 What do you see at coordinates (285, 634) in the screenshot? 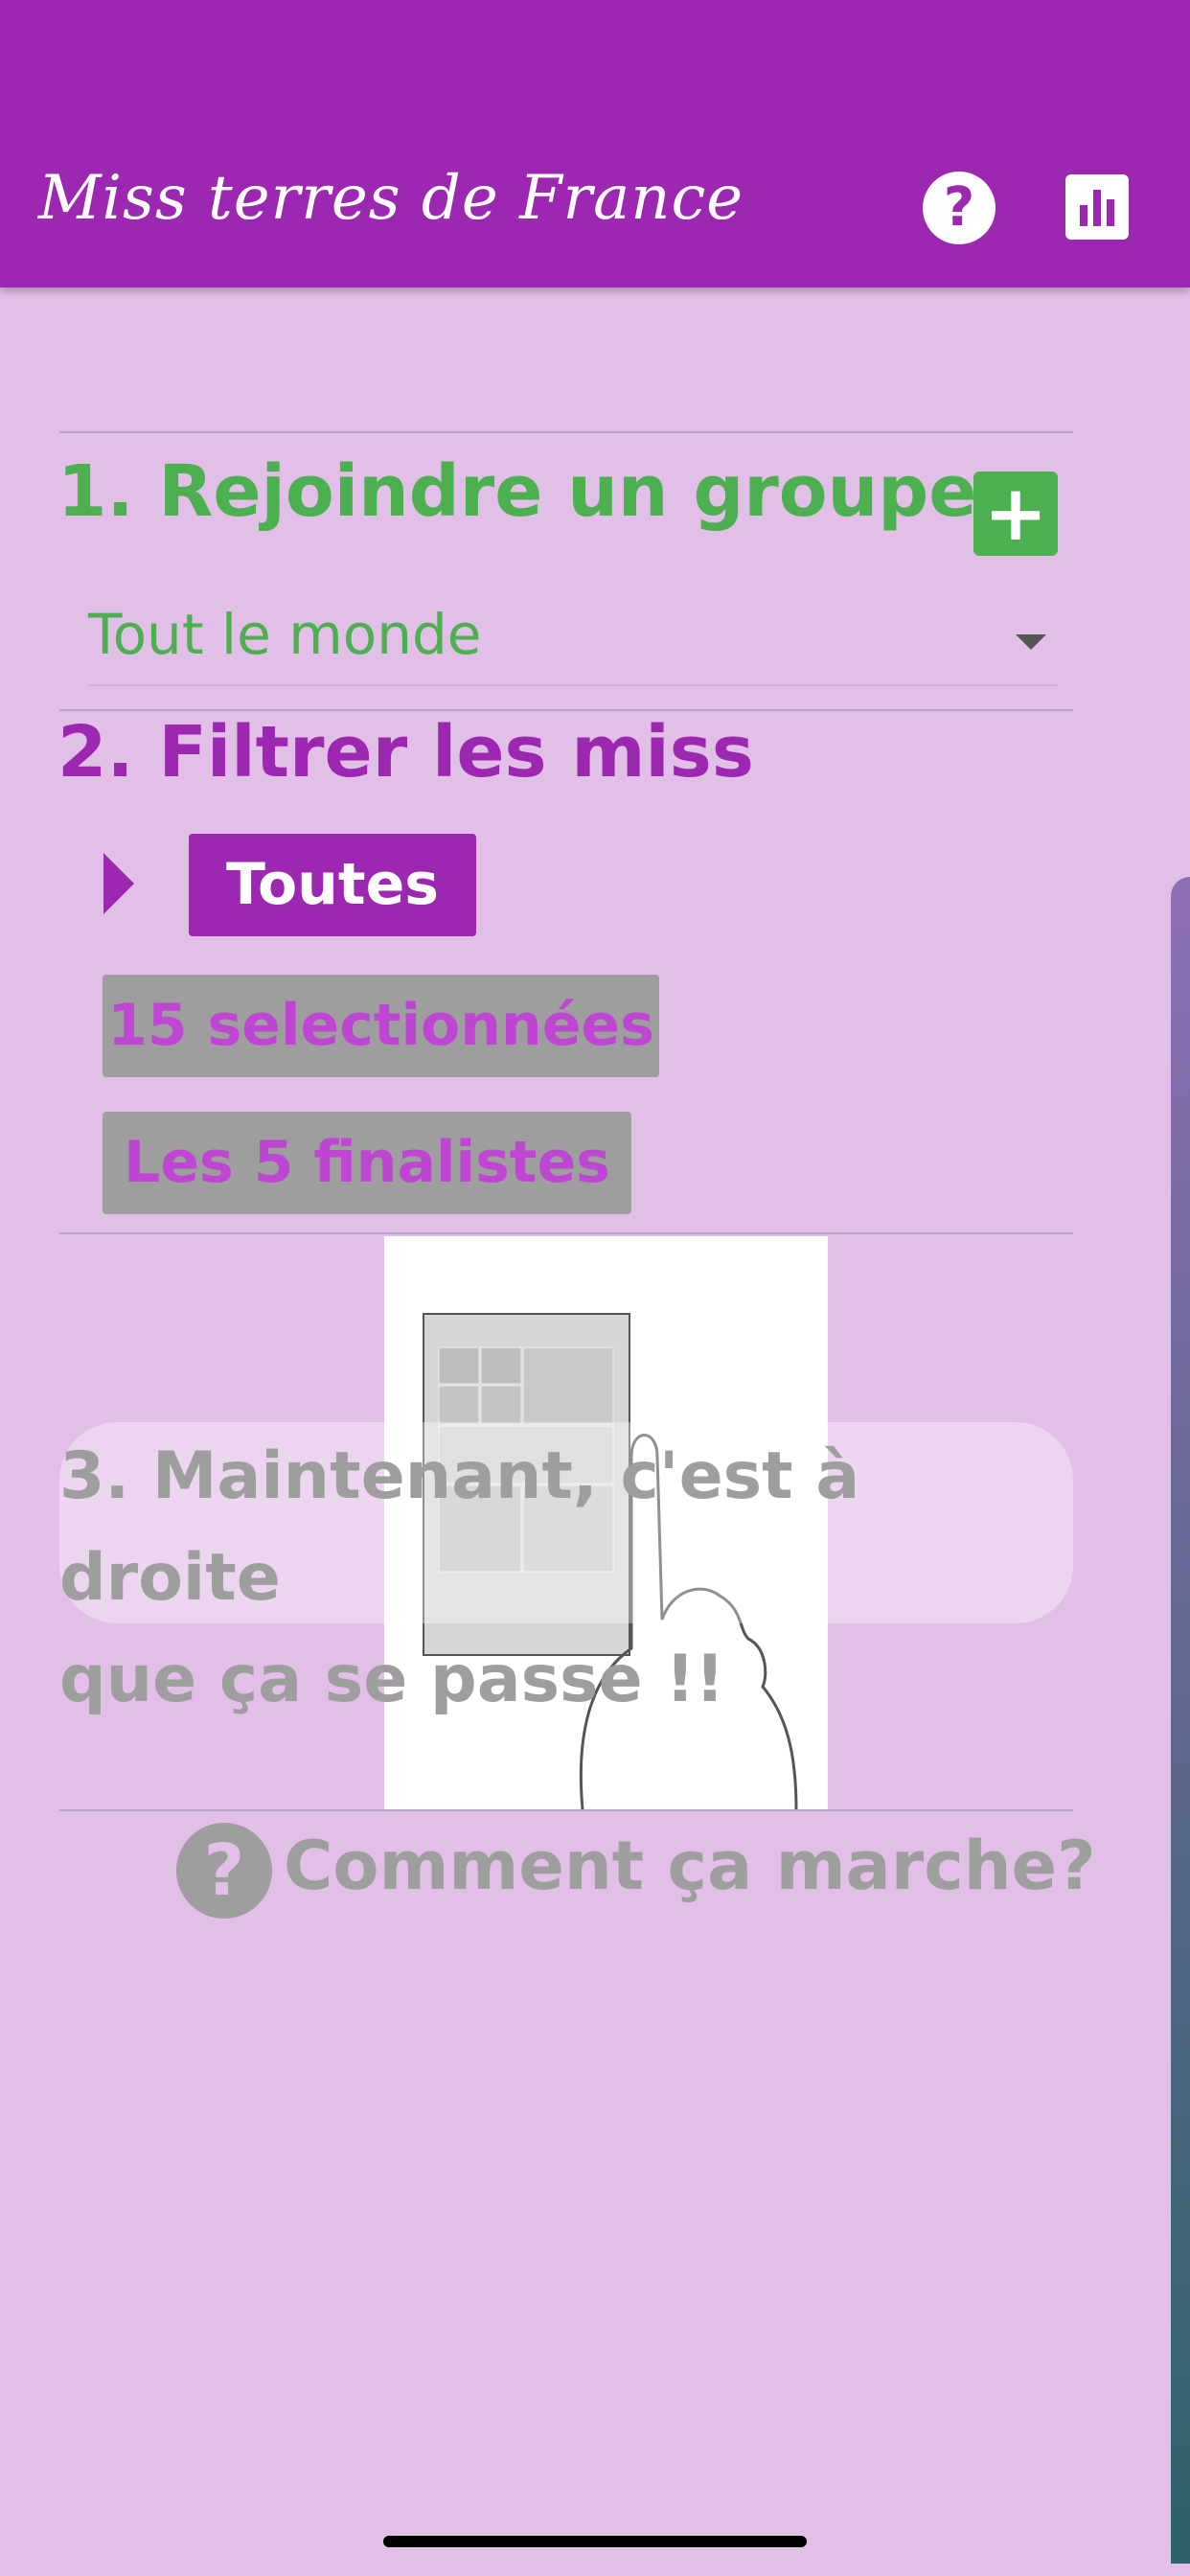
I see `group-select-value: Tout le monde` at bounding box center [285, 634].